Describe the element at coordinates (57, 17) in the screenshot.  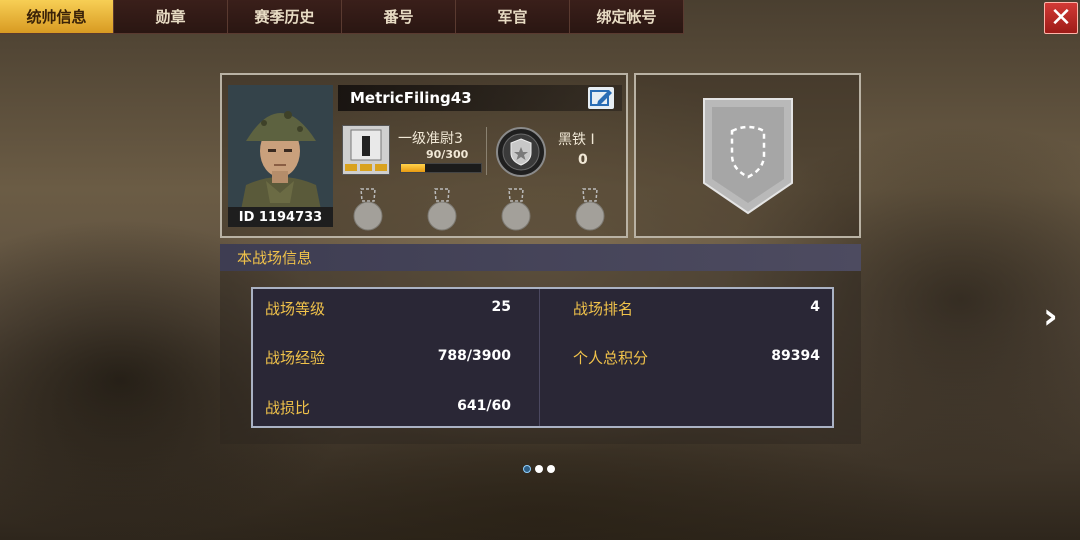
I see `tab-commander-info: 统帅信息` at that location.